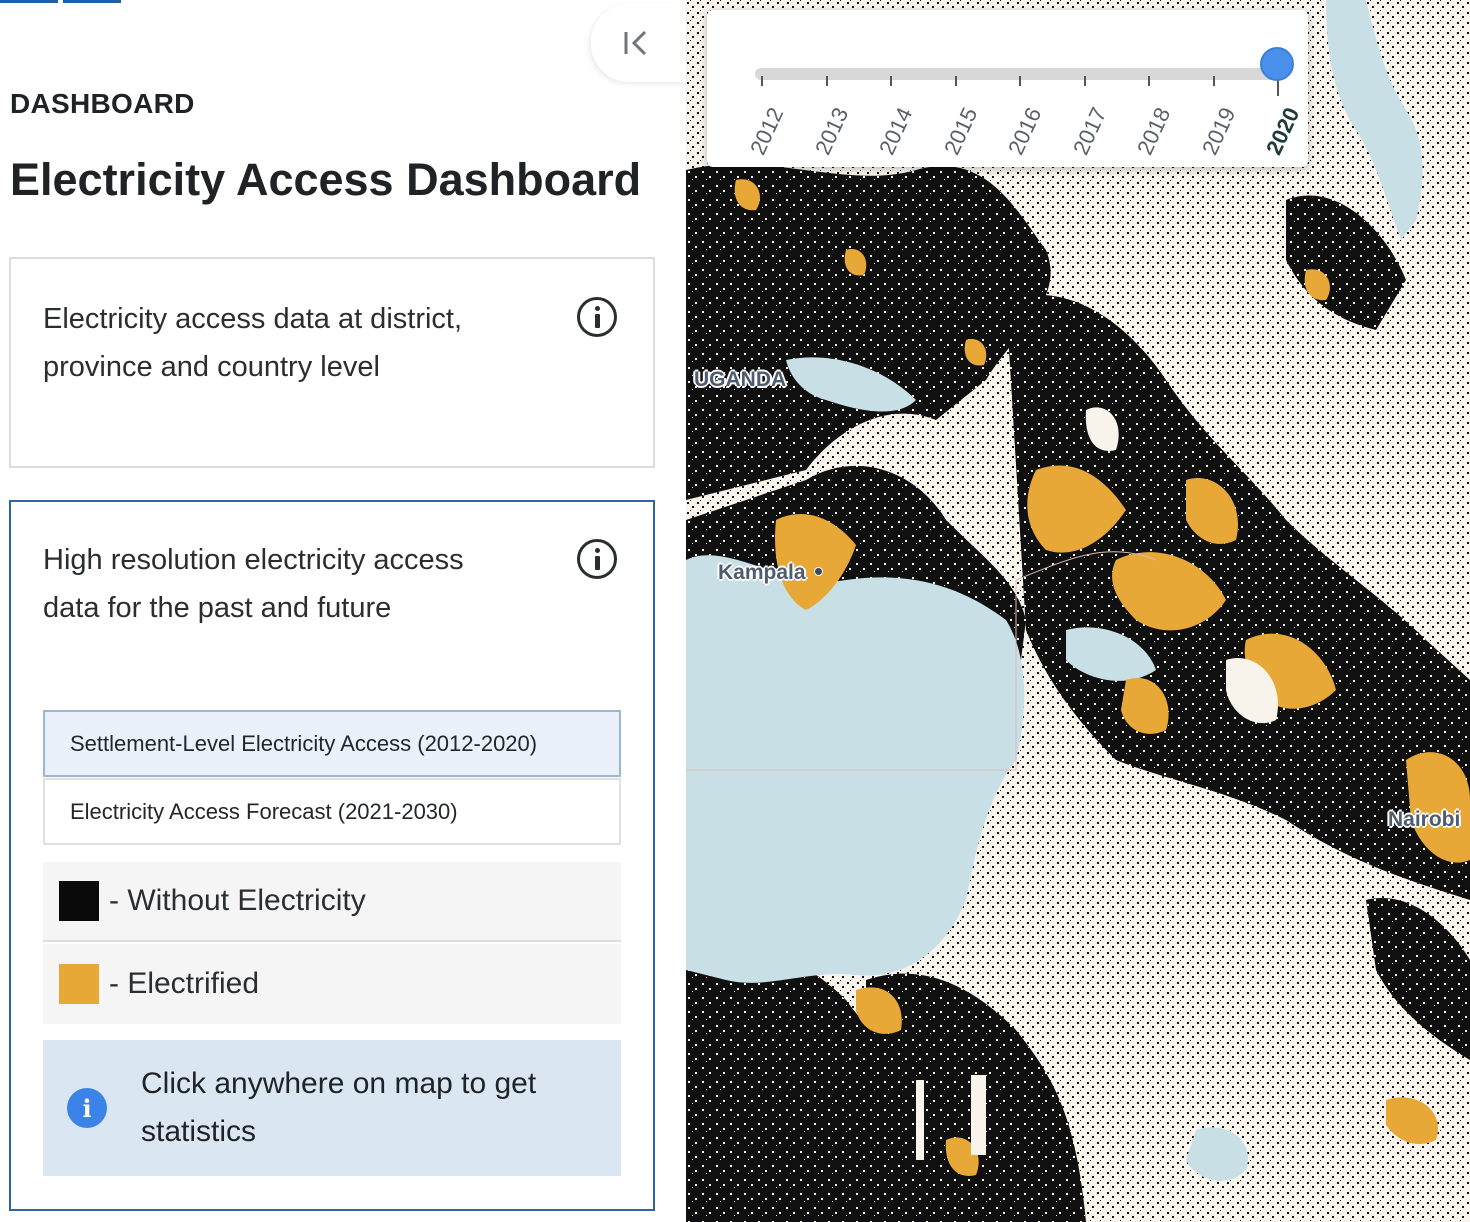 This screenshot has height=1222, width=1470. I want to click on info-filled-icon: i, so click(87, 1108).